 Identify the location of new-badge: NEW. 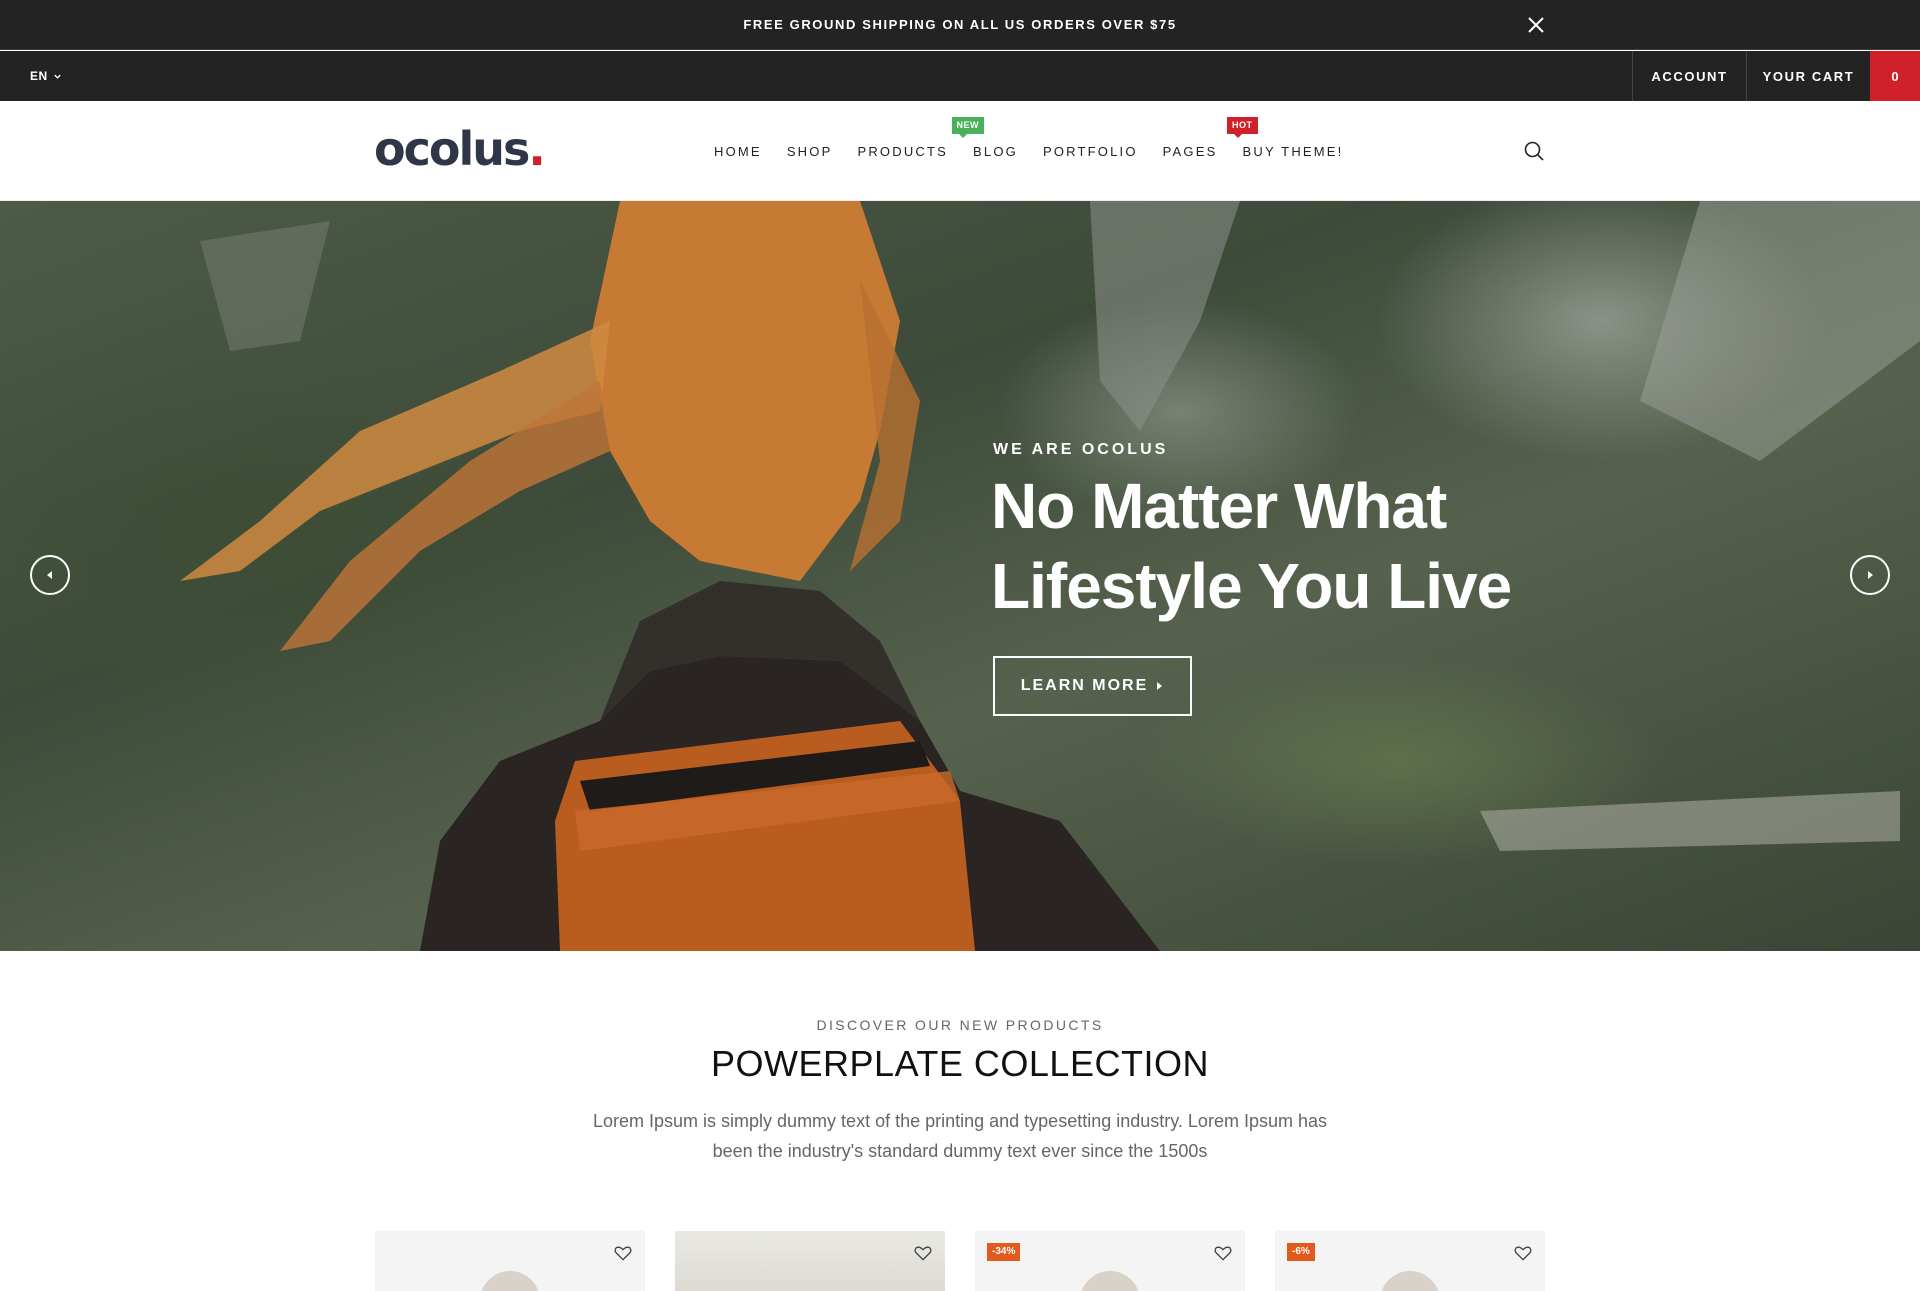
(968, 127).